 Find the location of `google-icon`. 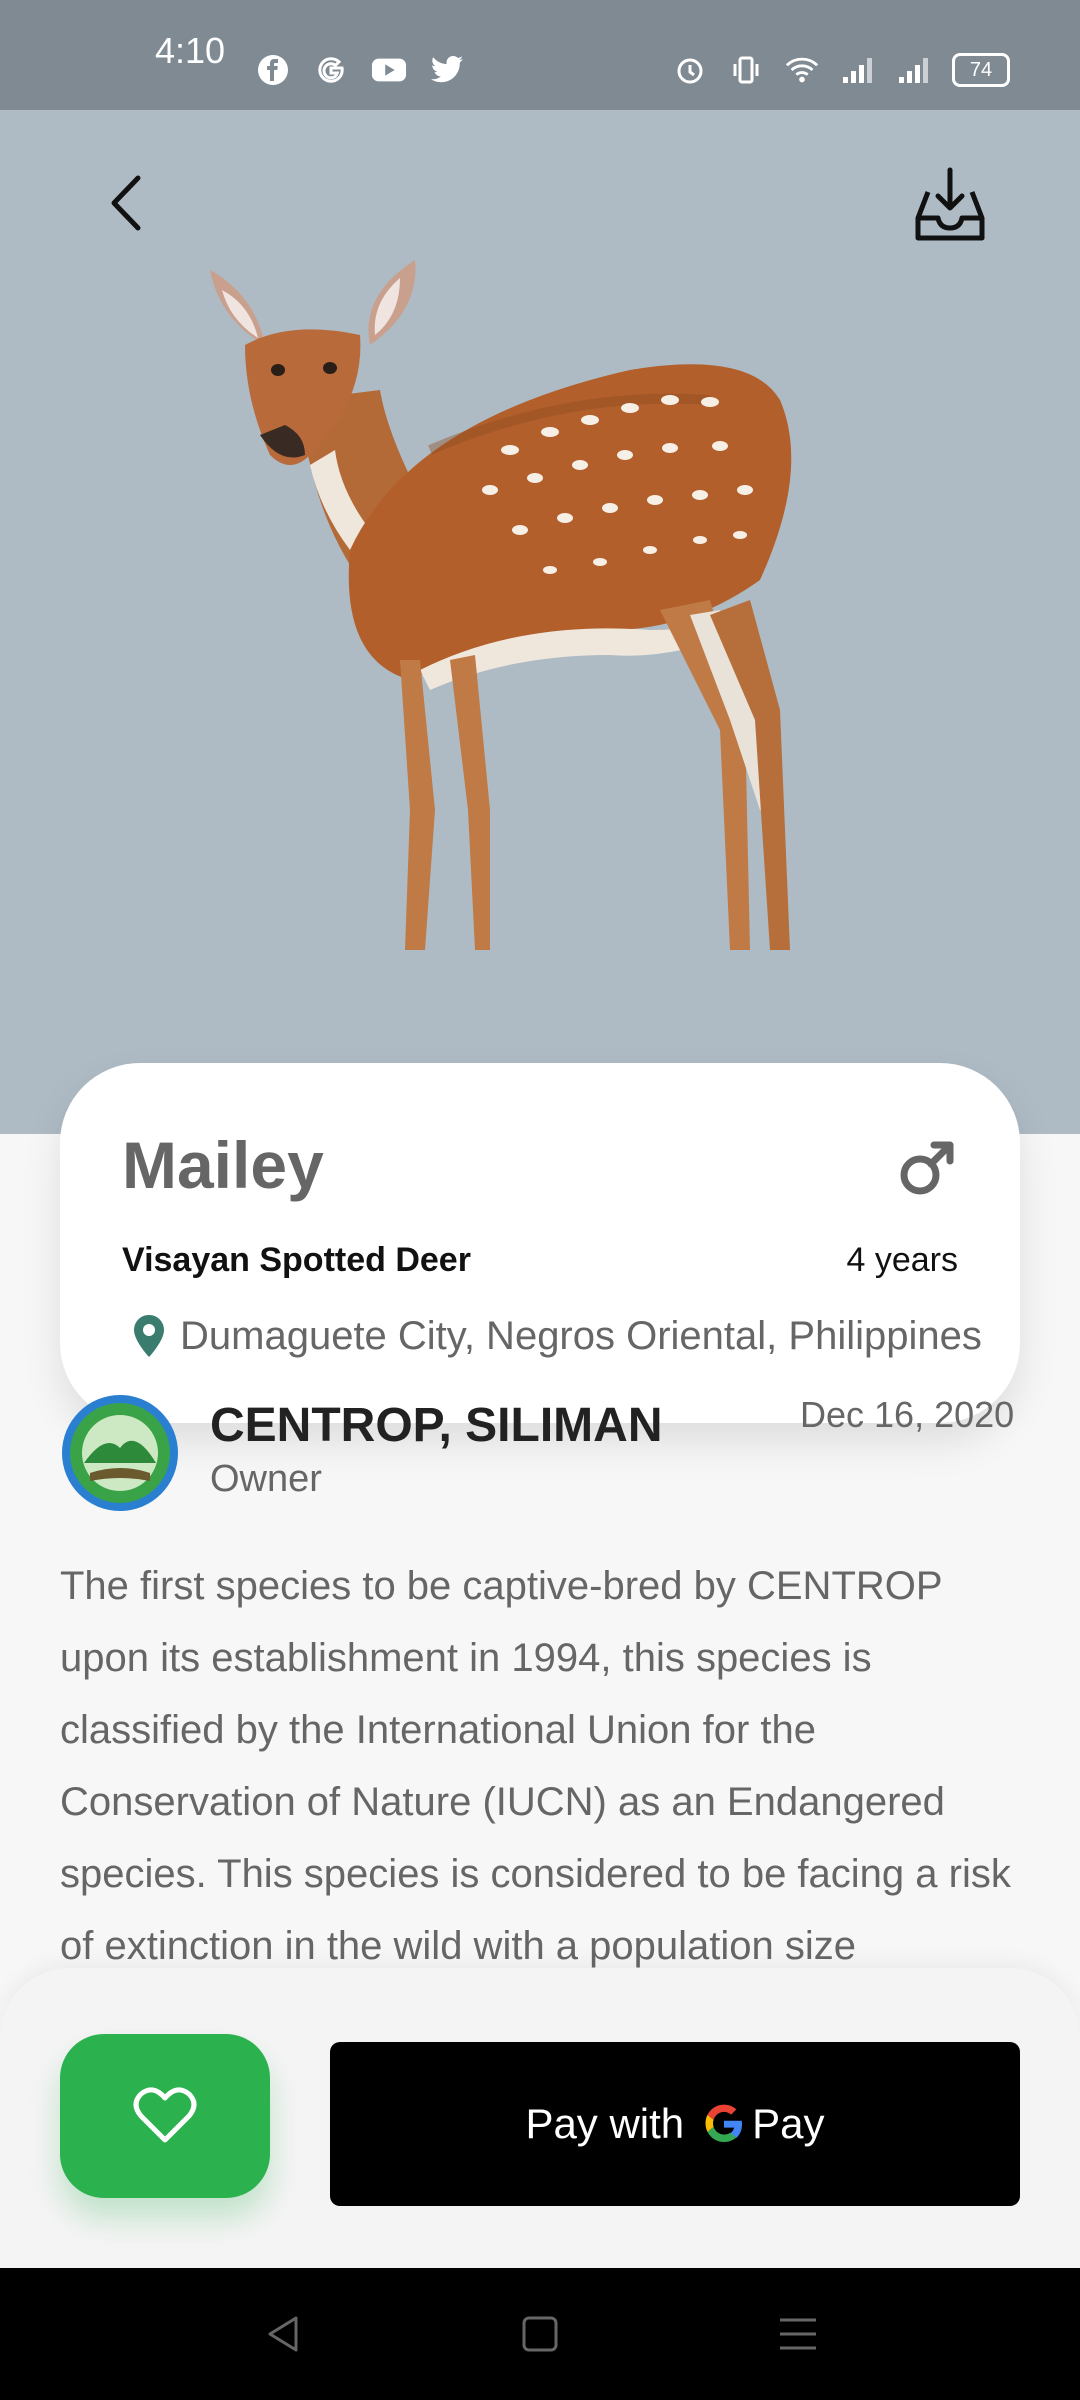

google-icon is located at coordinates (331, 70).